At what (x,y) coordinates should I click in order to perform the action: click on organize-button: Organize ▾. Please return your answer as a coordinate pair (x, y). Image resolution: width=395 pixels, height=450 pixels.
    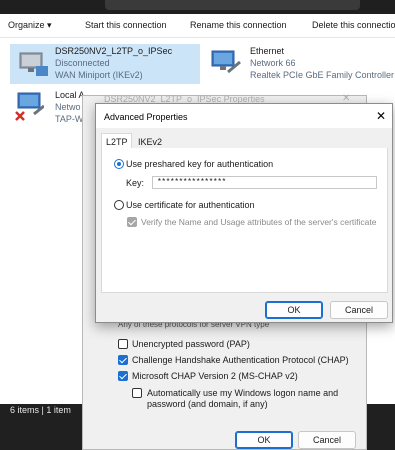
    Looking at the image, I should click on (30, 25).